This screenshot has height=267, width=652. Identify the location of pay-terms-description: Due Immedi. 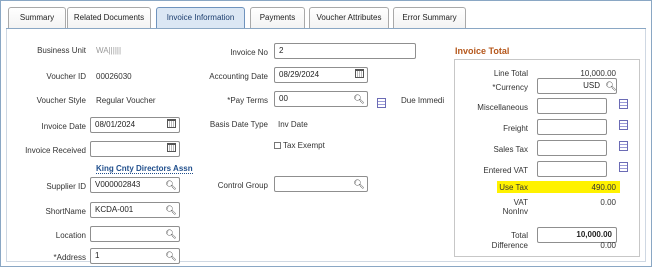
(423, 100).